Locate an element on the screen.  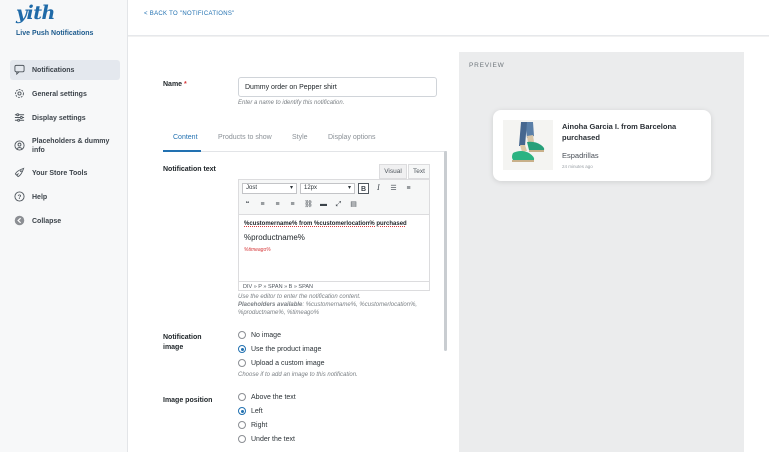
collapse-icon is located at coordinates (19, 220).